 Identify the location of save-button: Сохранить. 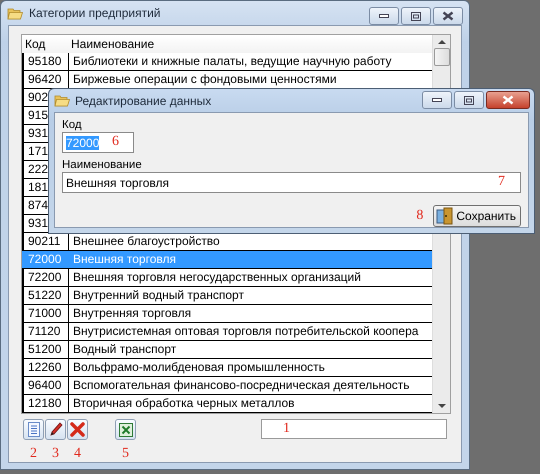
(477, 216).